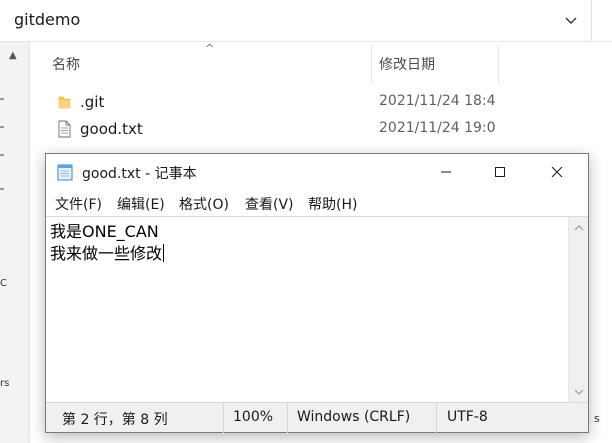 This screenshot has width=612, height=443. I want to click on file-name: .git, so click(92, 102).